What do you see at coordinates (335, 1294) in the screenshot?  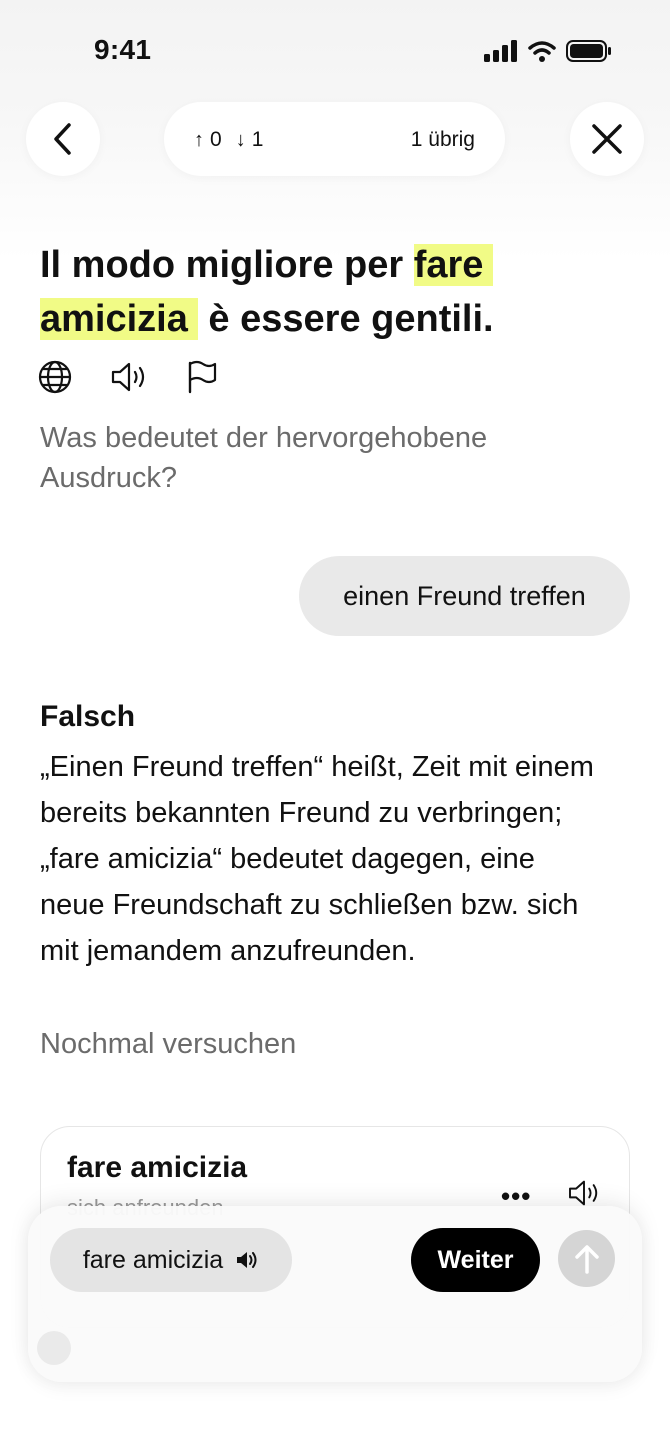 I see `bottom-composer: fare amicizia Weiter` at bounding box center [335, 1294].